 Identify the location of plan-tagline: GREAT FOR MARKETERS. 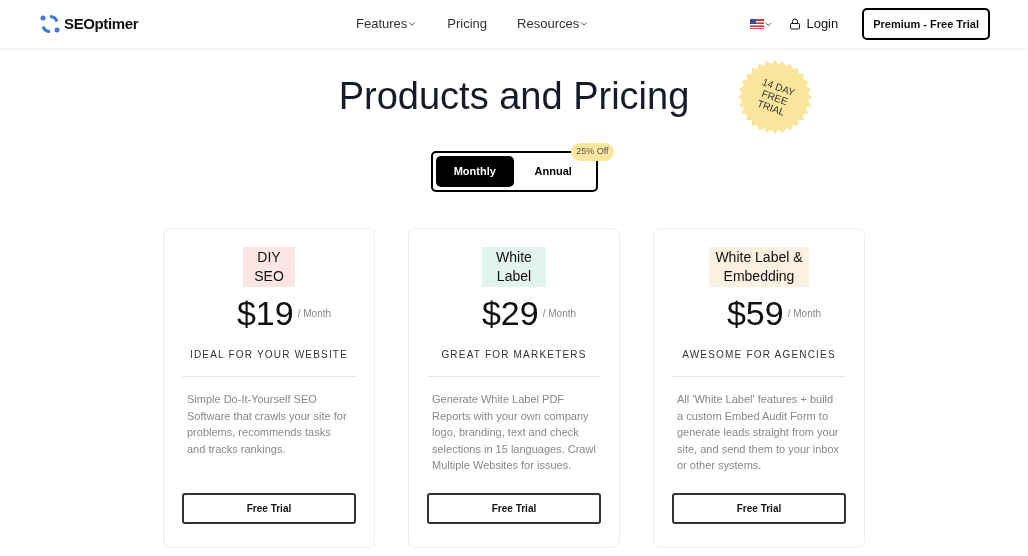
(514, 355).